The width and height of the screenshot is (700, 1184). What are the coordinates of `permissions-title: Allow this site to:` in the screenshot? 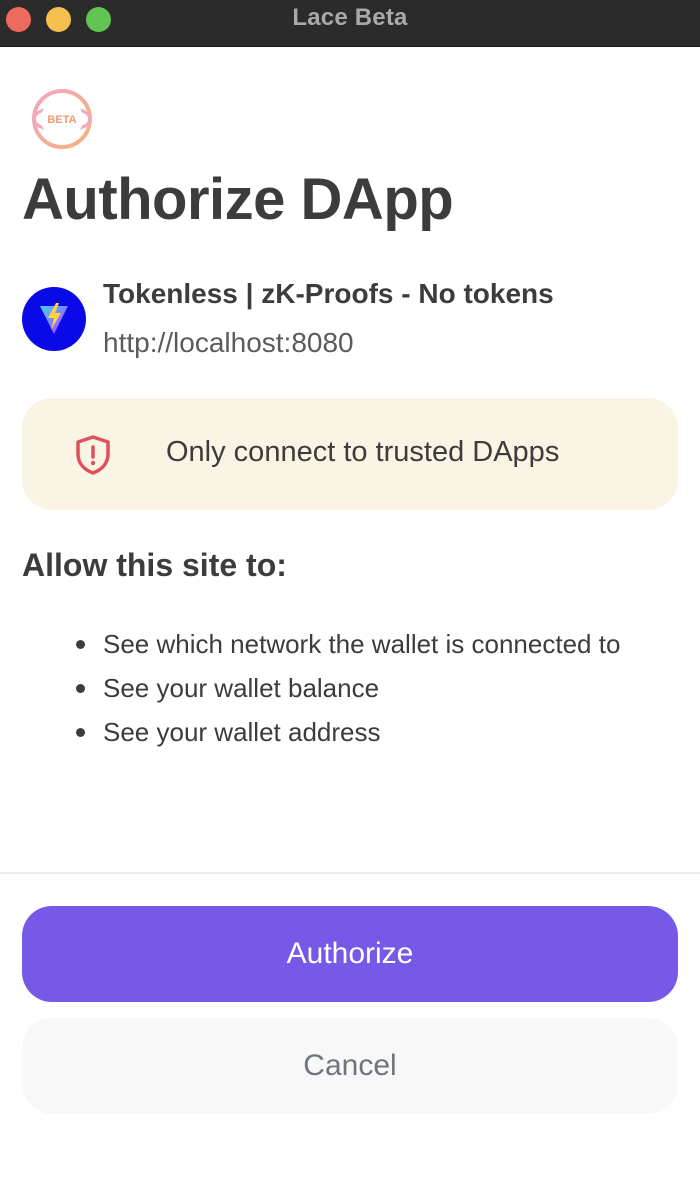 It's located at (154, 565).